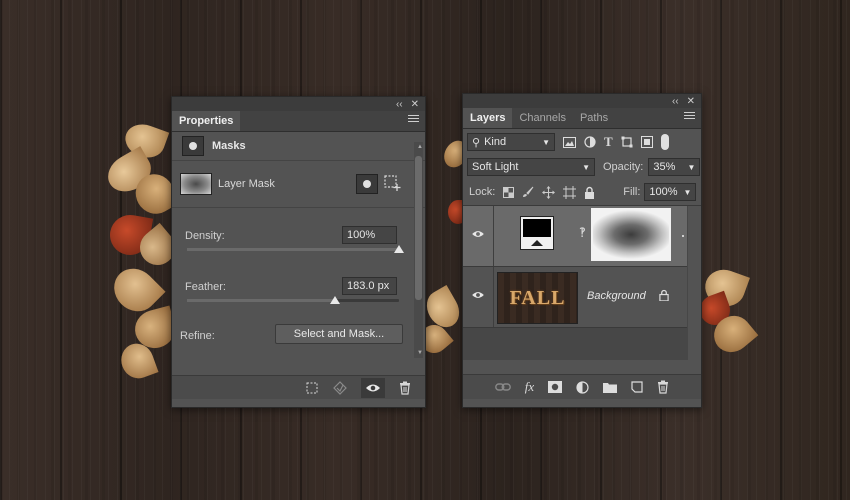  Describe the element at coordinates (205, 236) in the screenshot. I see `density-label: Density:` at that location.